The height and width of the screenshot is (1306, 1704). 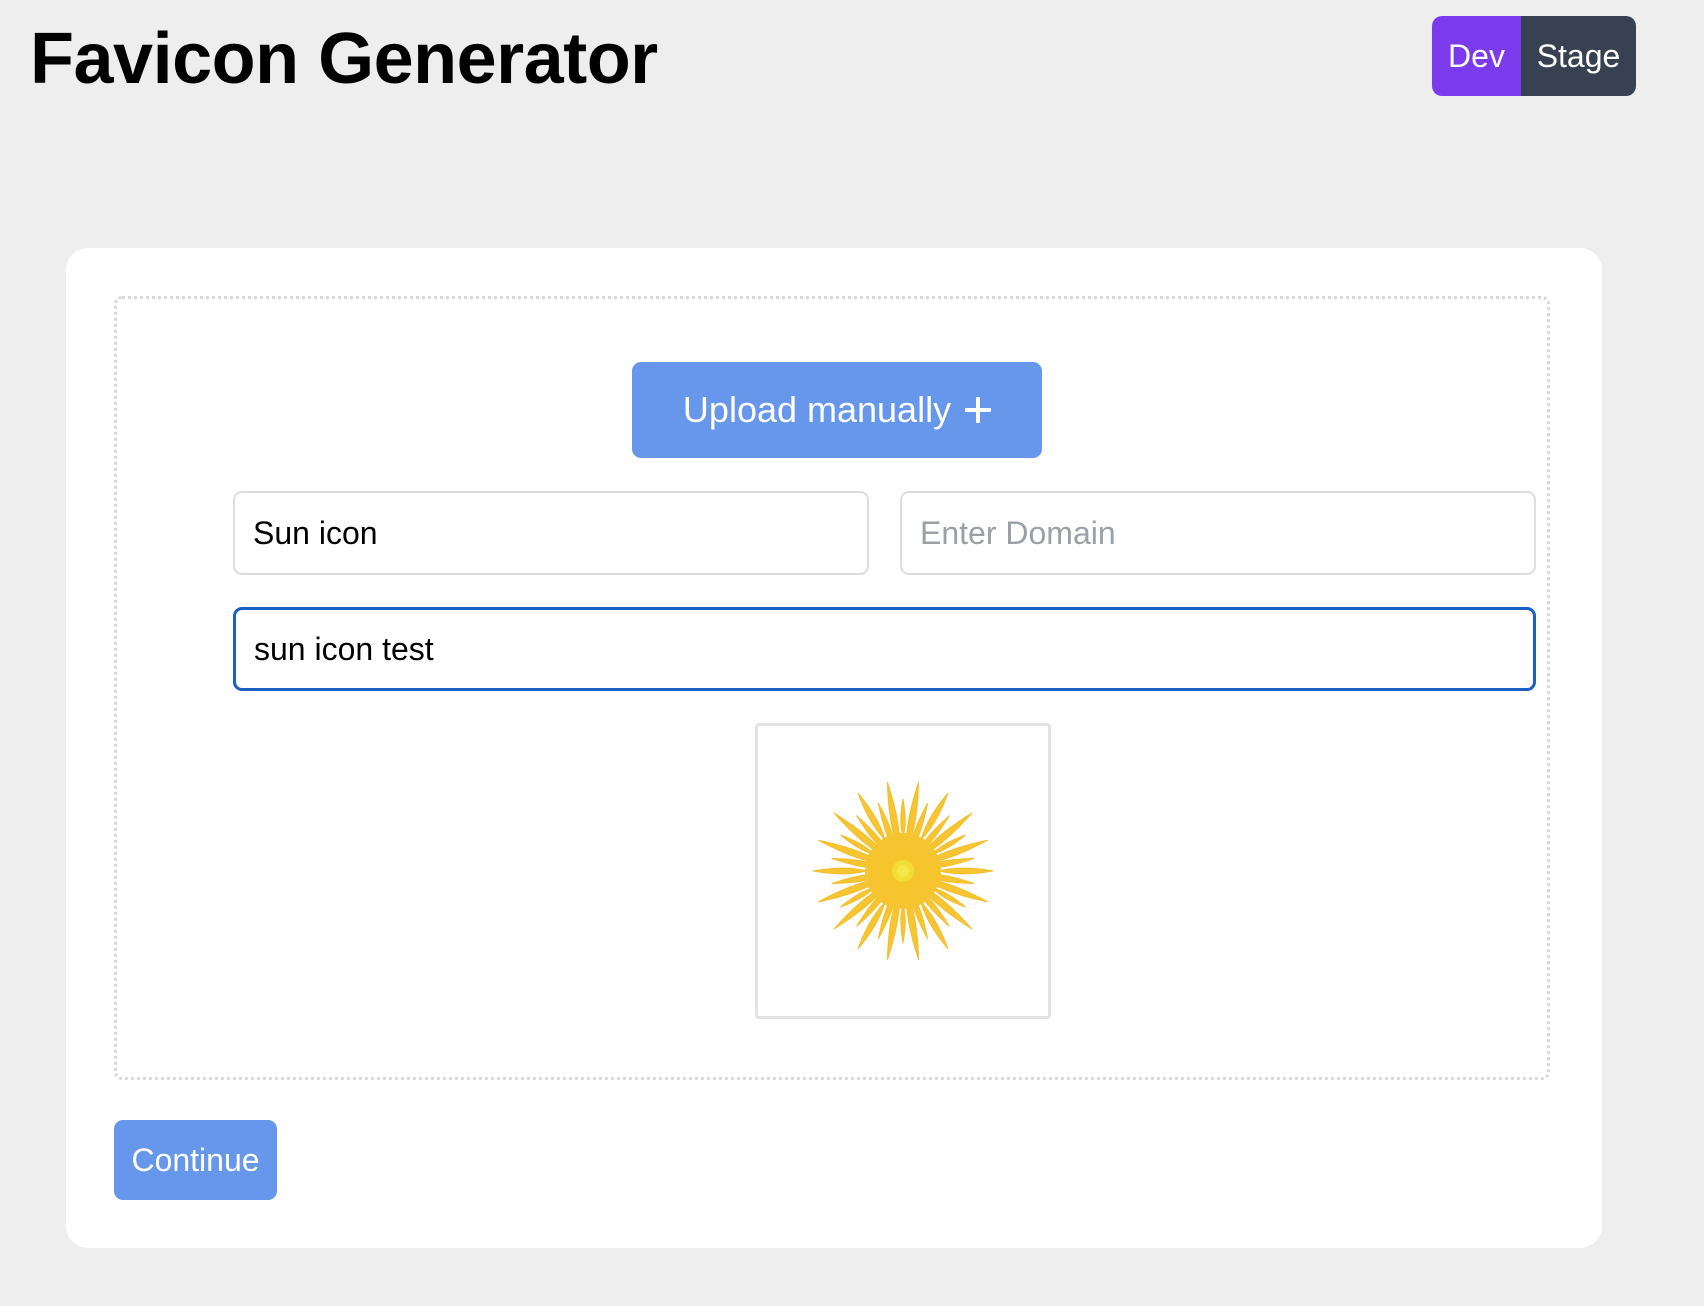 I want to click on env-stage-button: Stage, so click(x=1578, y=56).